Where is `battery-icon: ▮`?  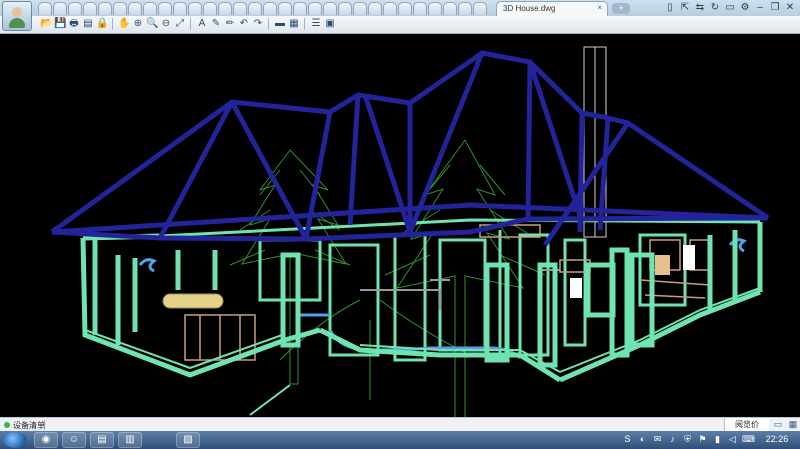 battery-icon: ▮ is located at coordinates (717, 439).